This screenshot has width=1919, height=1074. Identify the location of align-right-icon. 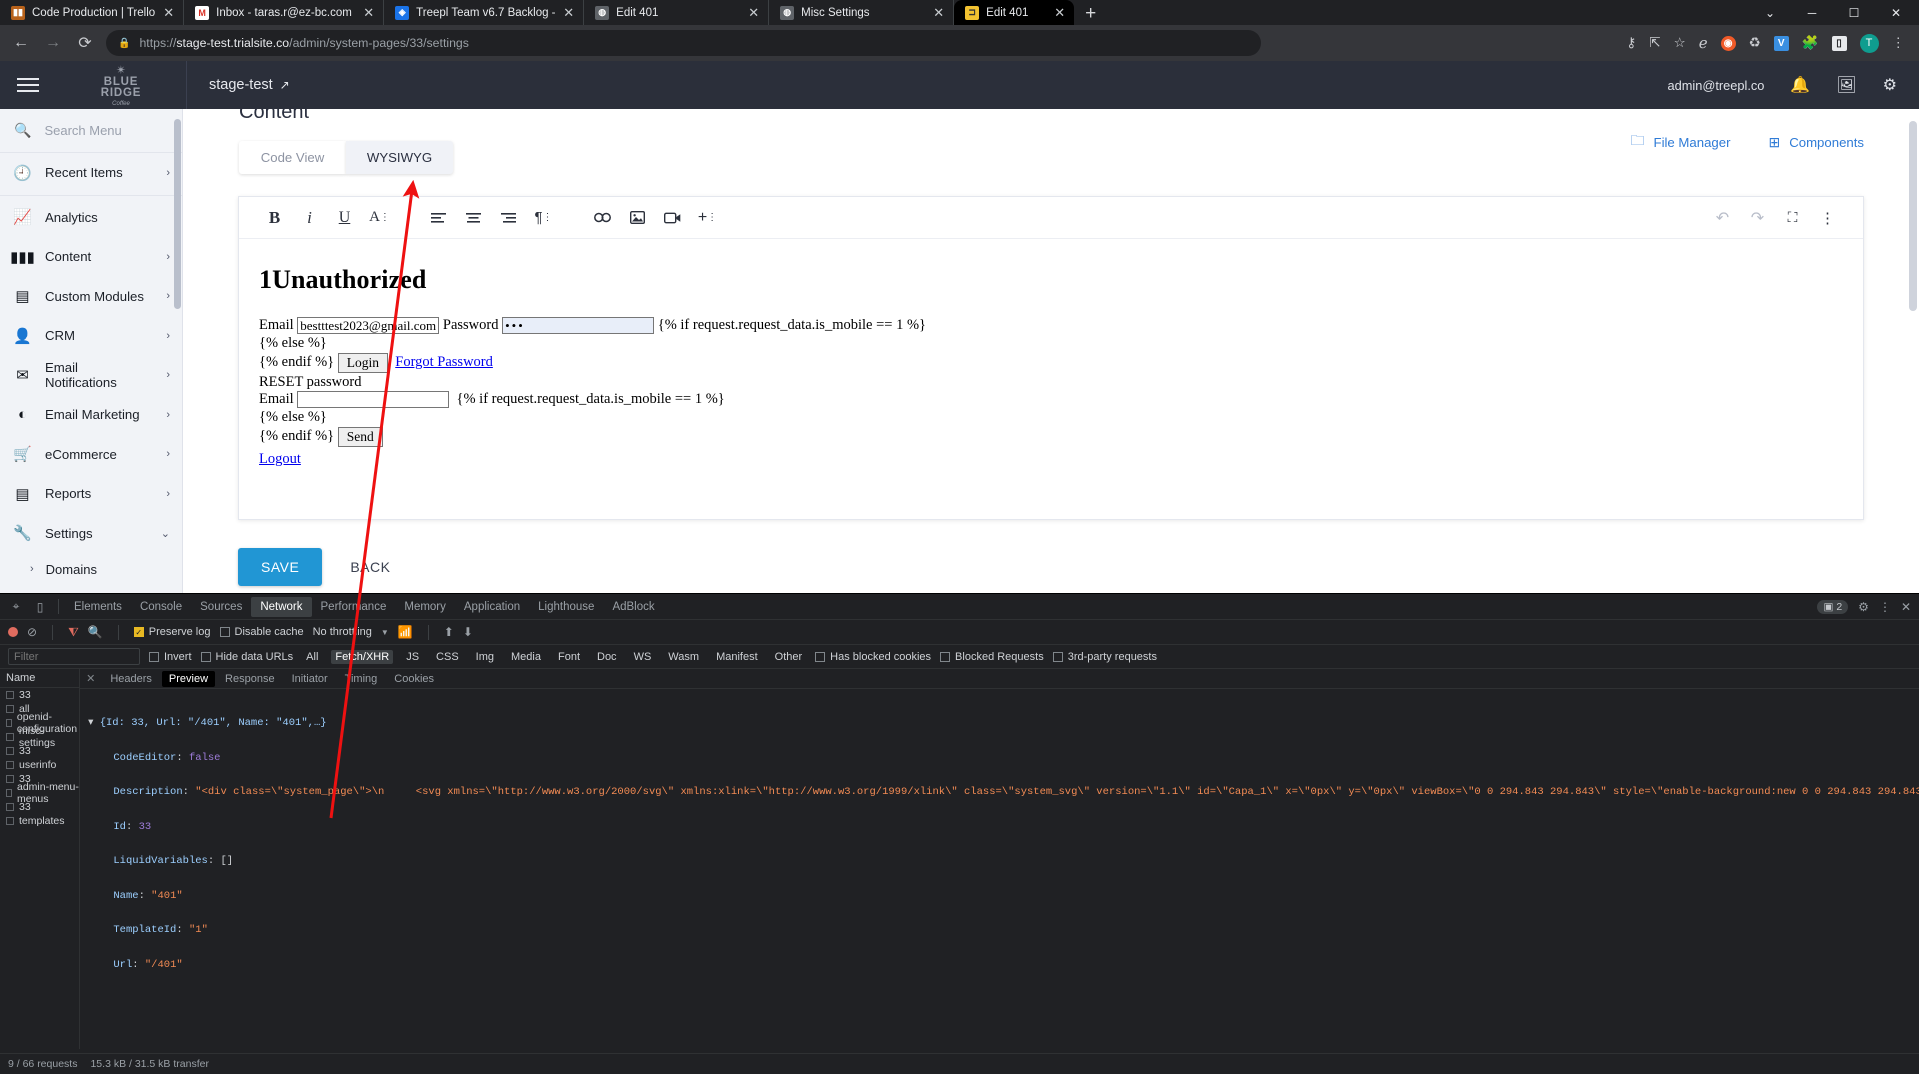
(508, 218).